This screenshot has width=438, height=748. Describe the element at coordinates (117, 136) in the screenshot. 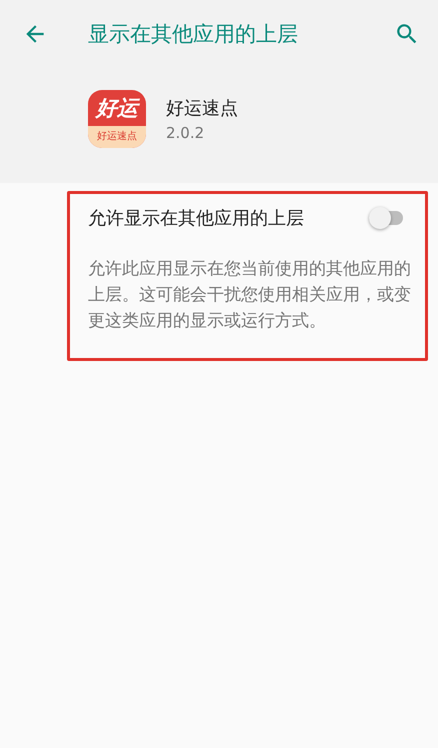

I see `app-icon-subtitle: 好运速点` at that location.